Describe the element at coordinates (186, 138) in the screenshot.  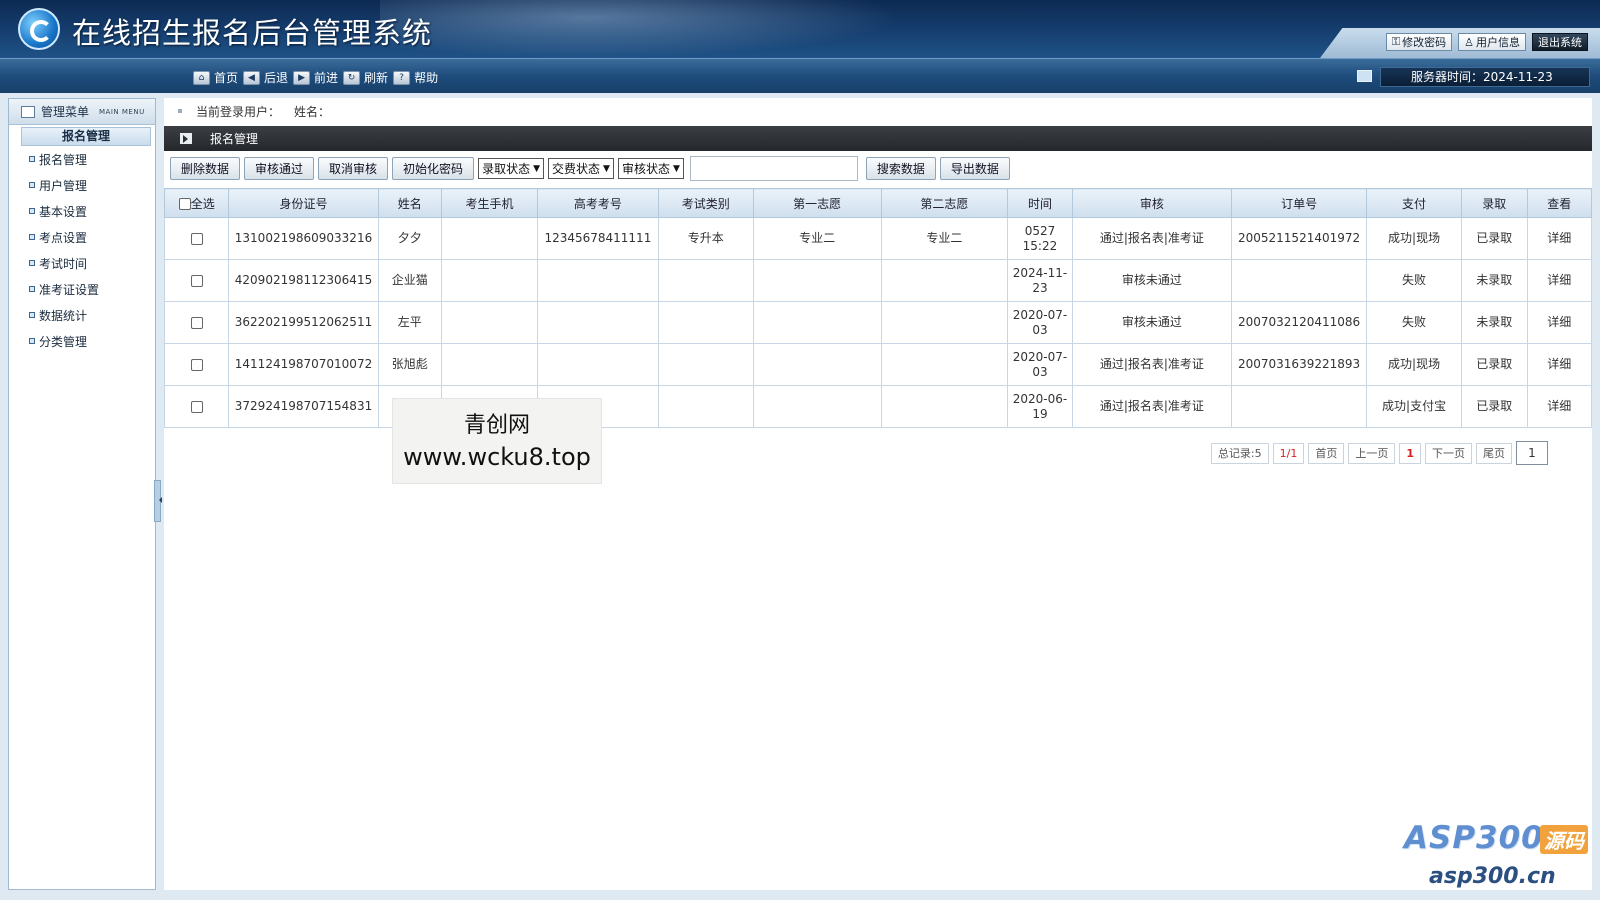
I see `play-arrow-icon` at that location.